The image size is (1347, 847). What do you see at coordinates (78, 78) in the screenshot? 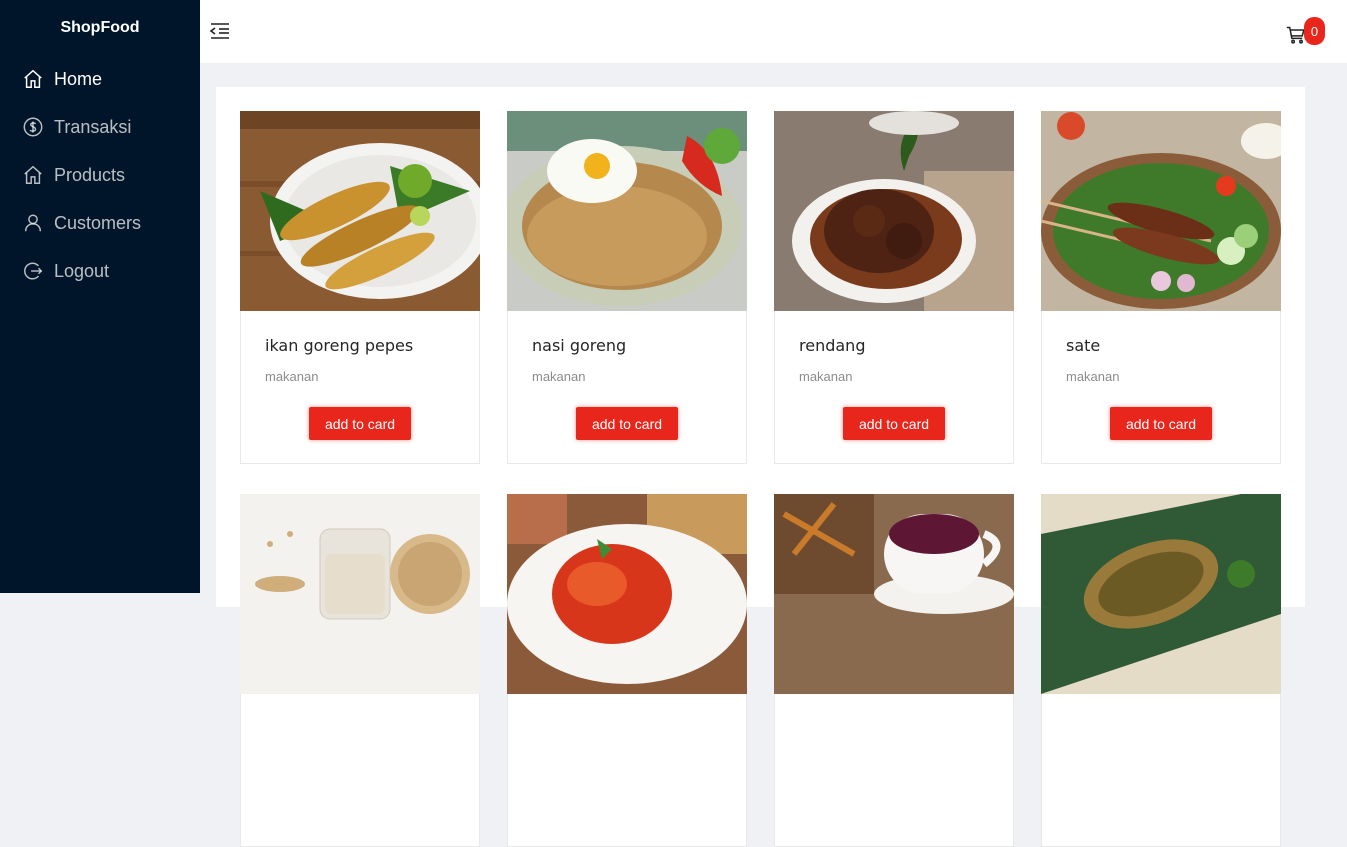
I see `sidebar-item-label: Home` at bounding box center [78, 78].